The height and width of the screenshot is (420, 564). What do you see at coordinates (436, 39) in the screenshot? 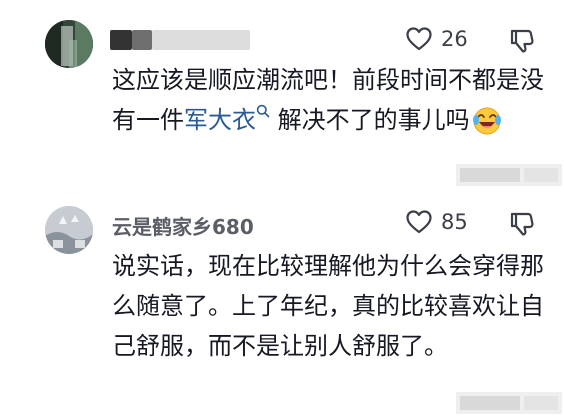
I see `like-group: 26` at bounding box center [436, 39].